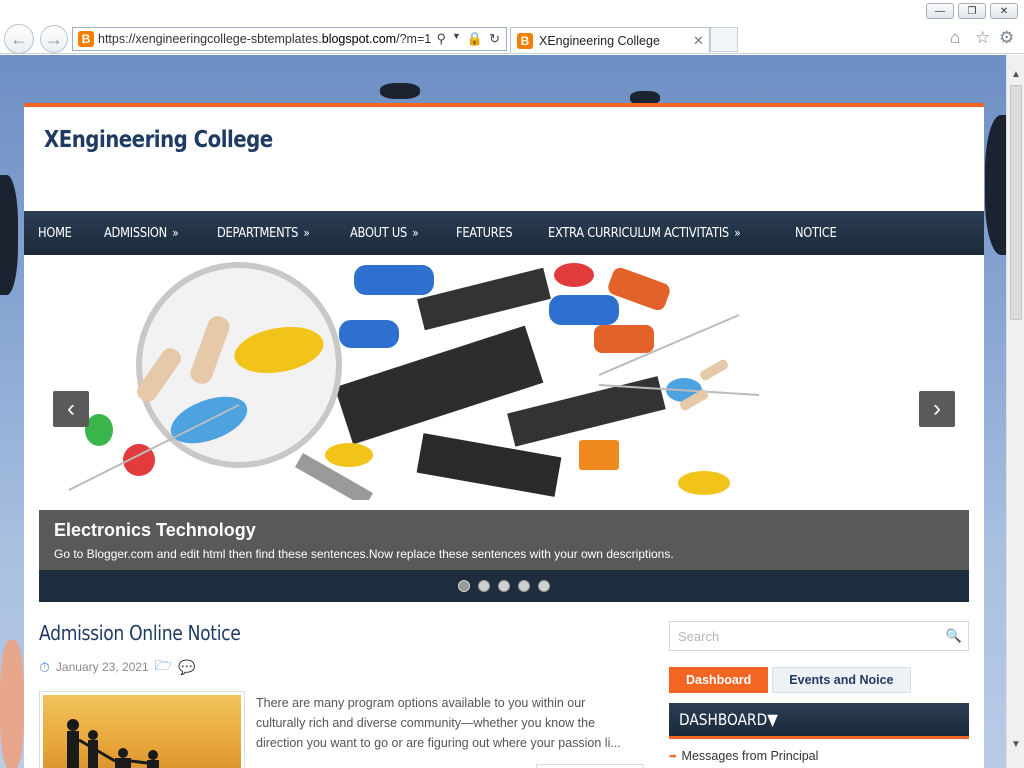  Describe the element at coordinates (599, 40) in the screenshot. I see `tab-title: XEngineering College` at that location.